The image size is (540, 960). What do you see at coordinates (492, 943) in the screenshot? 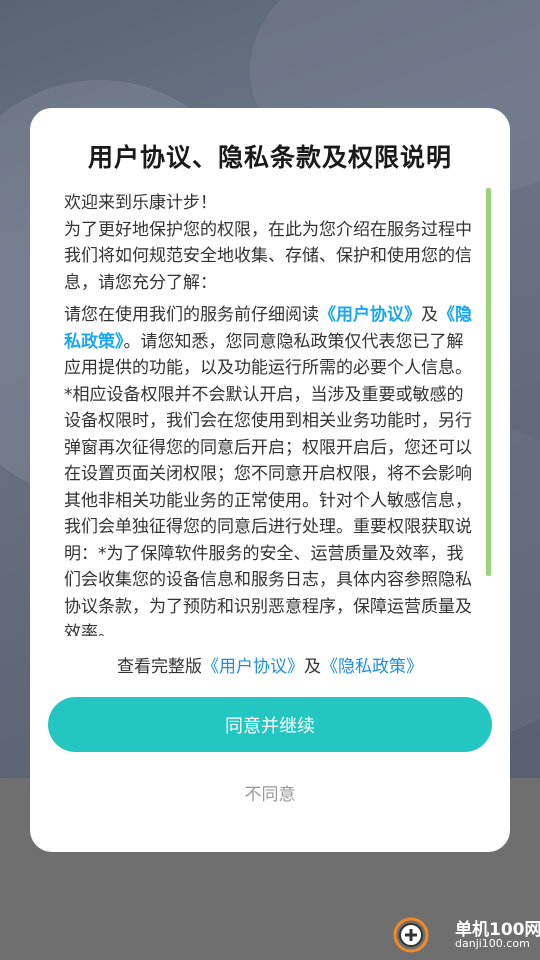
I see `watermark-domain: danji100.com` at bounding box center [492, 943].